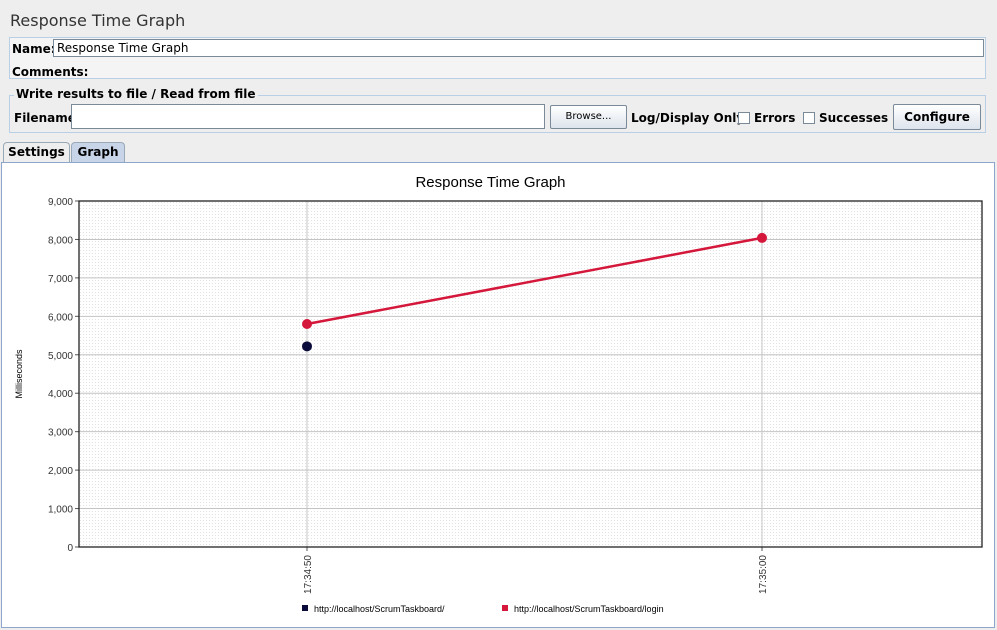 The width and height of the screenshot is (997, 630). What do you see at coordinates (98, 20) in the screenshot?
I see `page-title: Response Time Graph` at bounding box center [98, 20].